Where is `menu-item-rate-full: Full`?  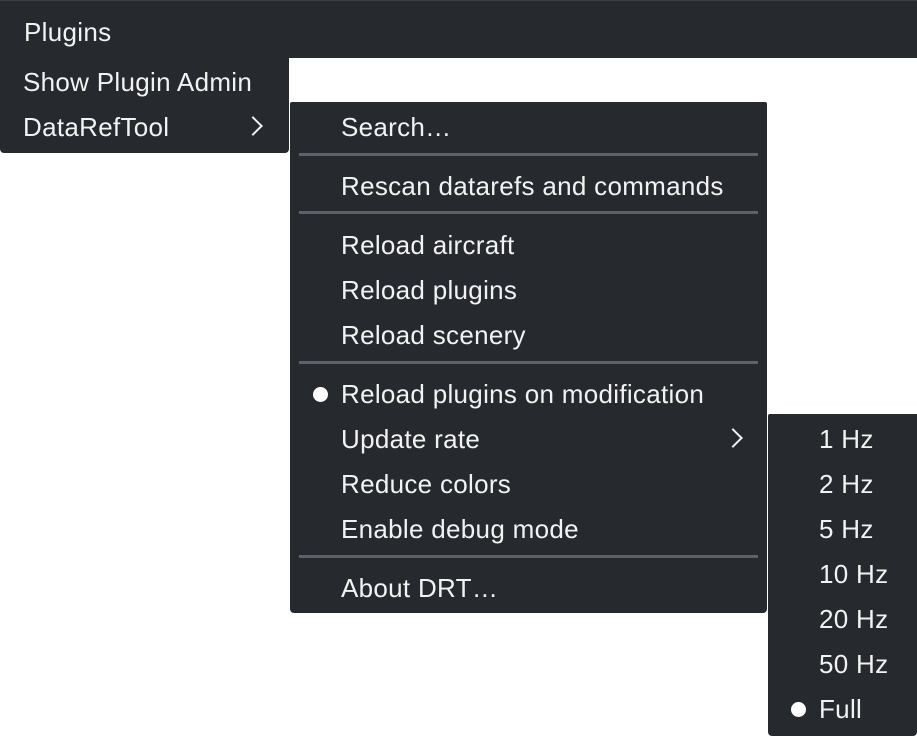 menu-item-rate-full: Full is located at coordinates (842, 709).